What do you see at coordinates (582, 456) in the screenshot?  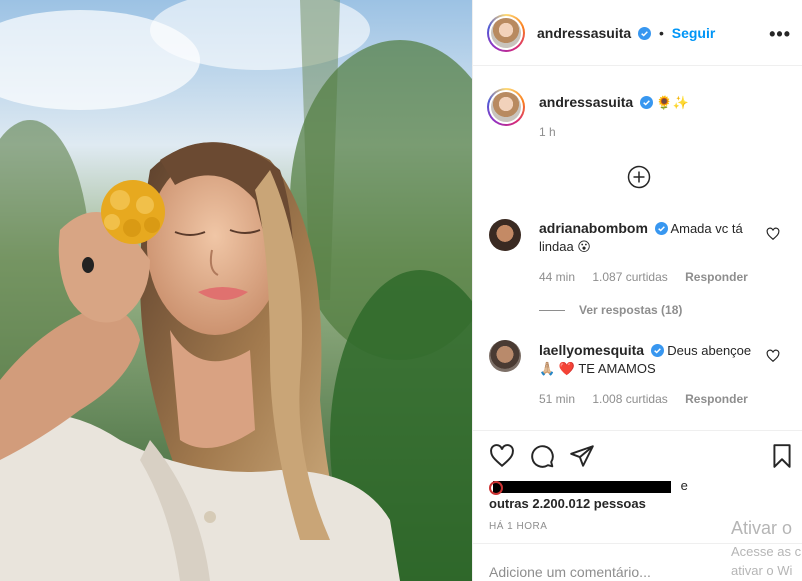 I see `share-send-icon` at bounding box center [582, 456].